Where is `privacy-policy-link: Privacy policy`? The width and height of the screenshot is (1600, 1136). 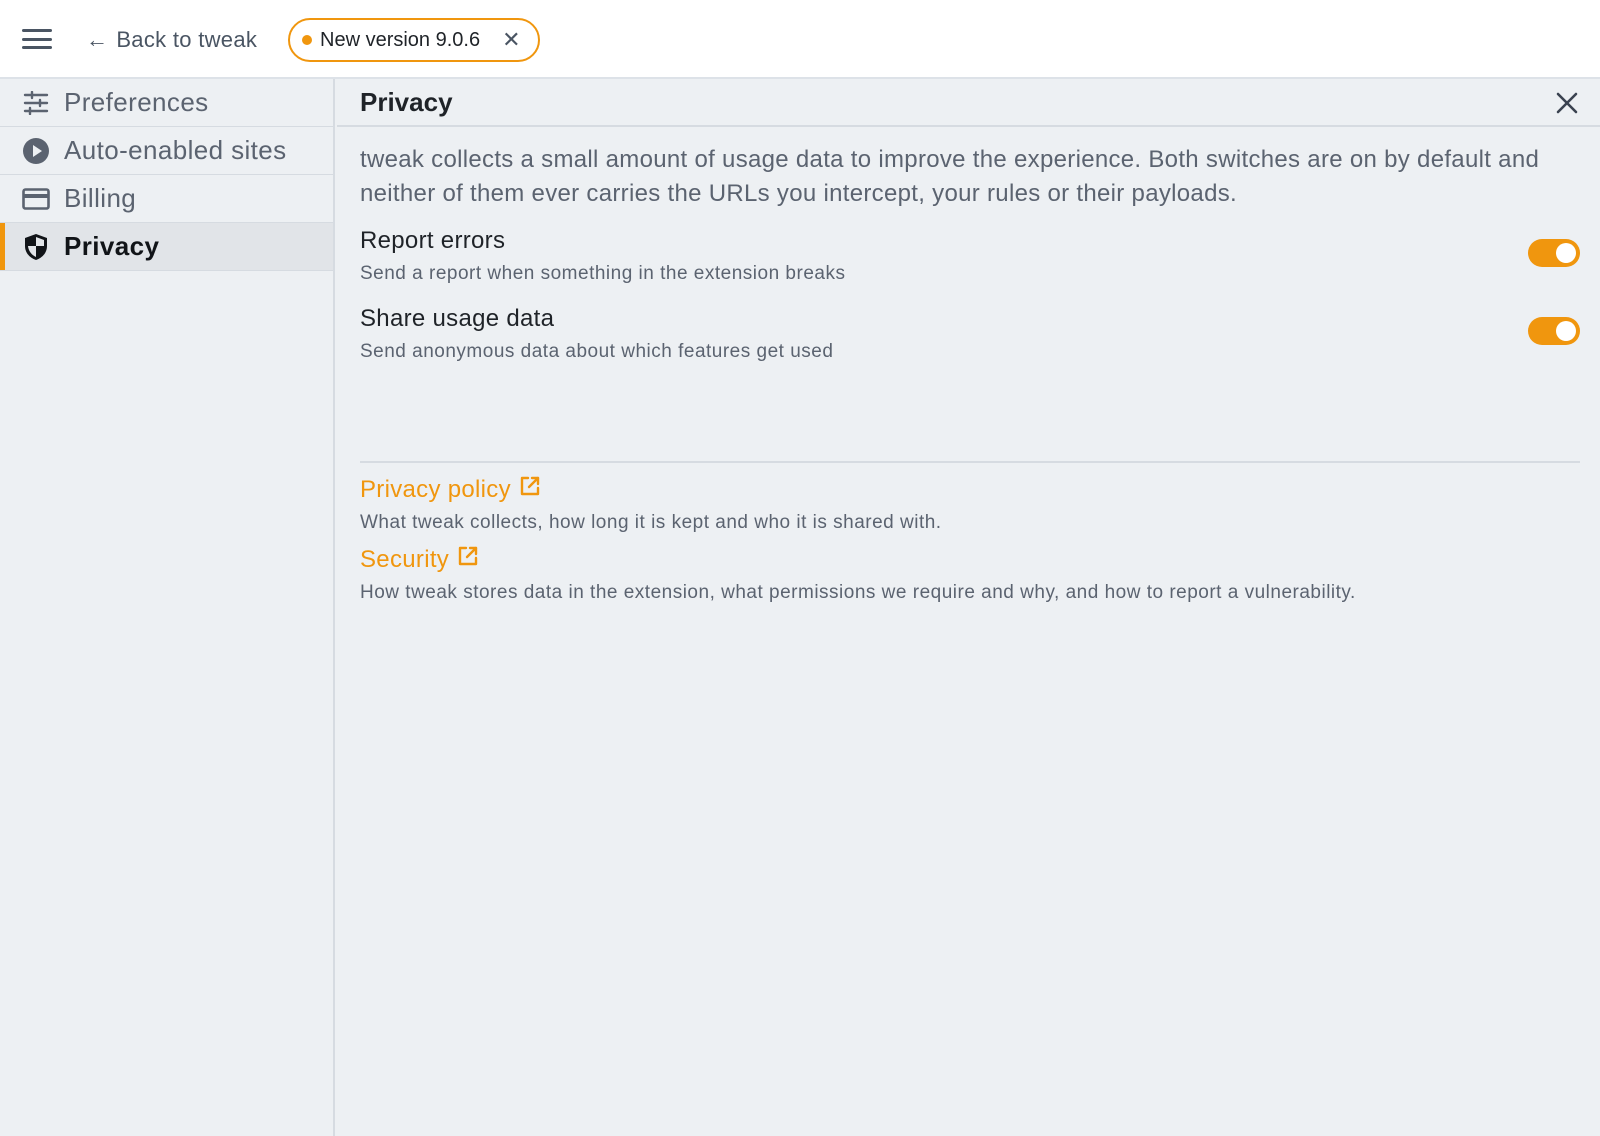 privacy-policy-link: Privacy policy is located at coordinates (450, 489).